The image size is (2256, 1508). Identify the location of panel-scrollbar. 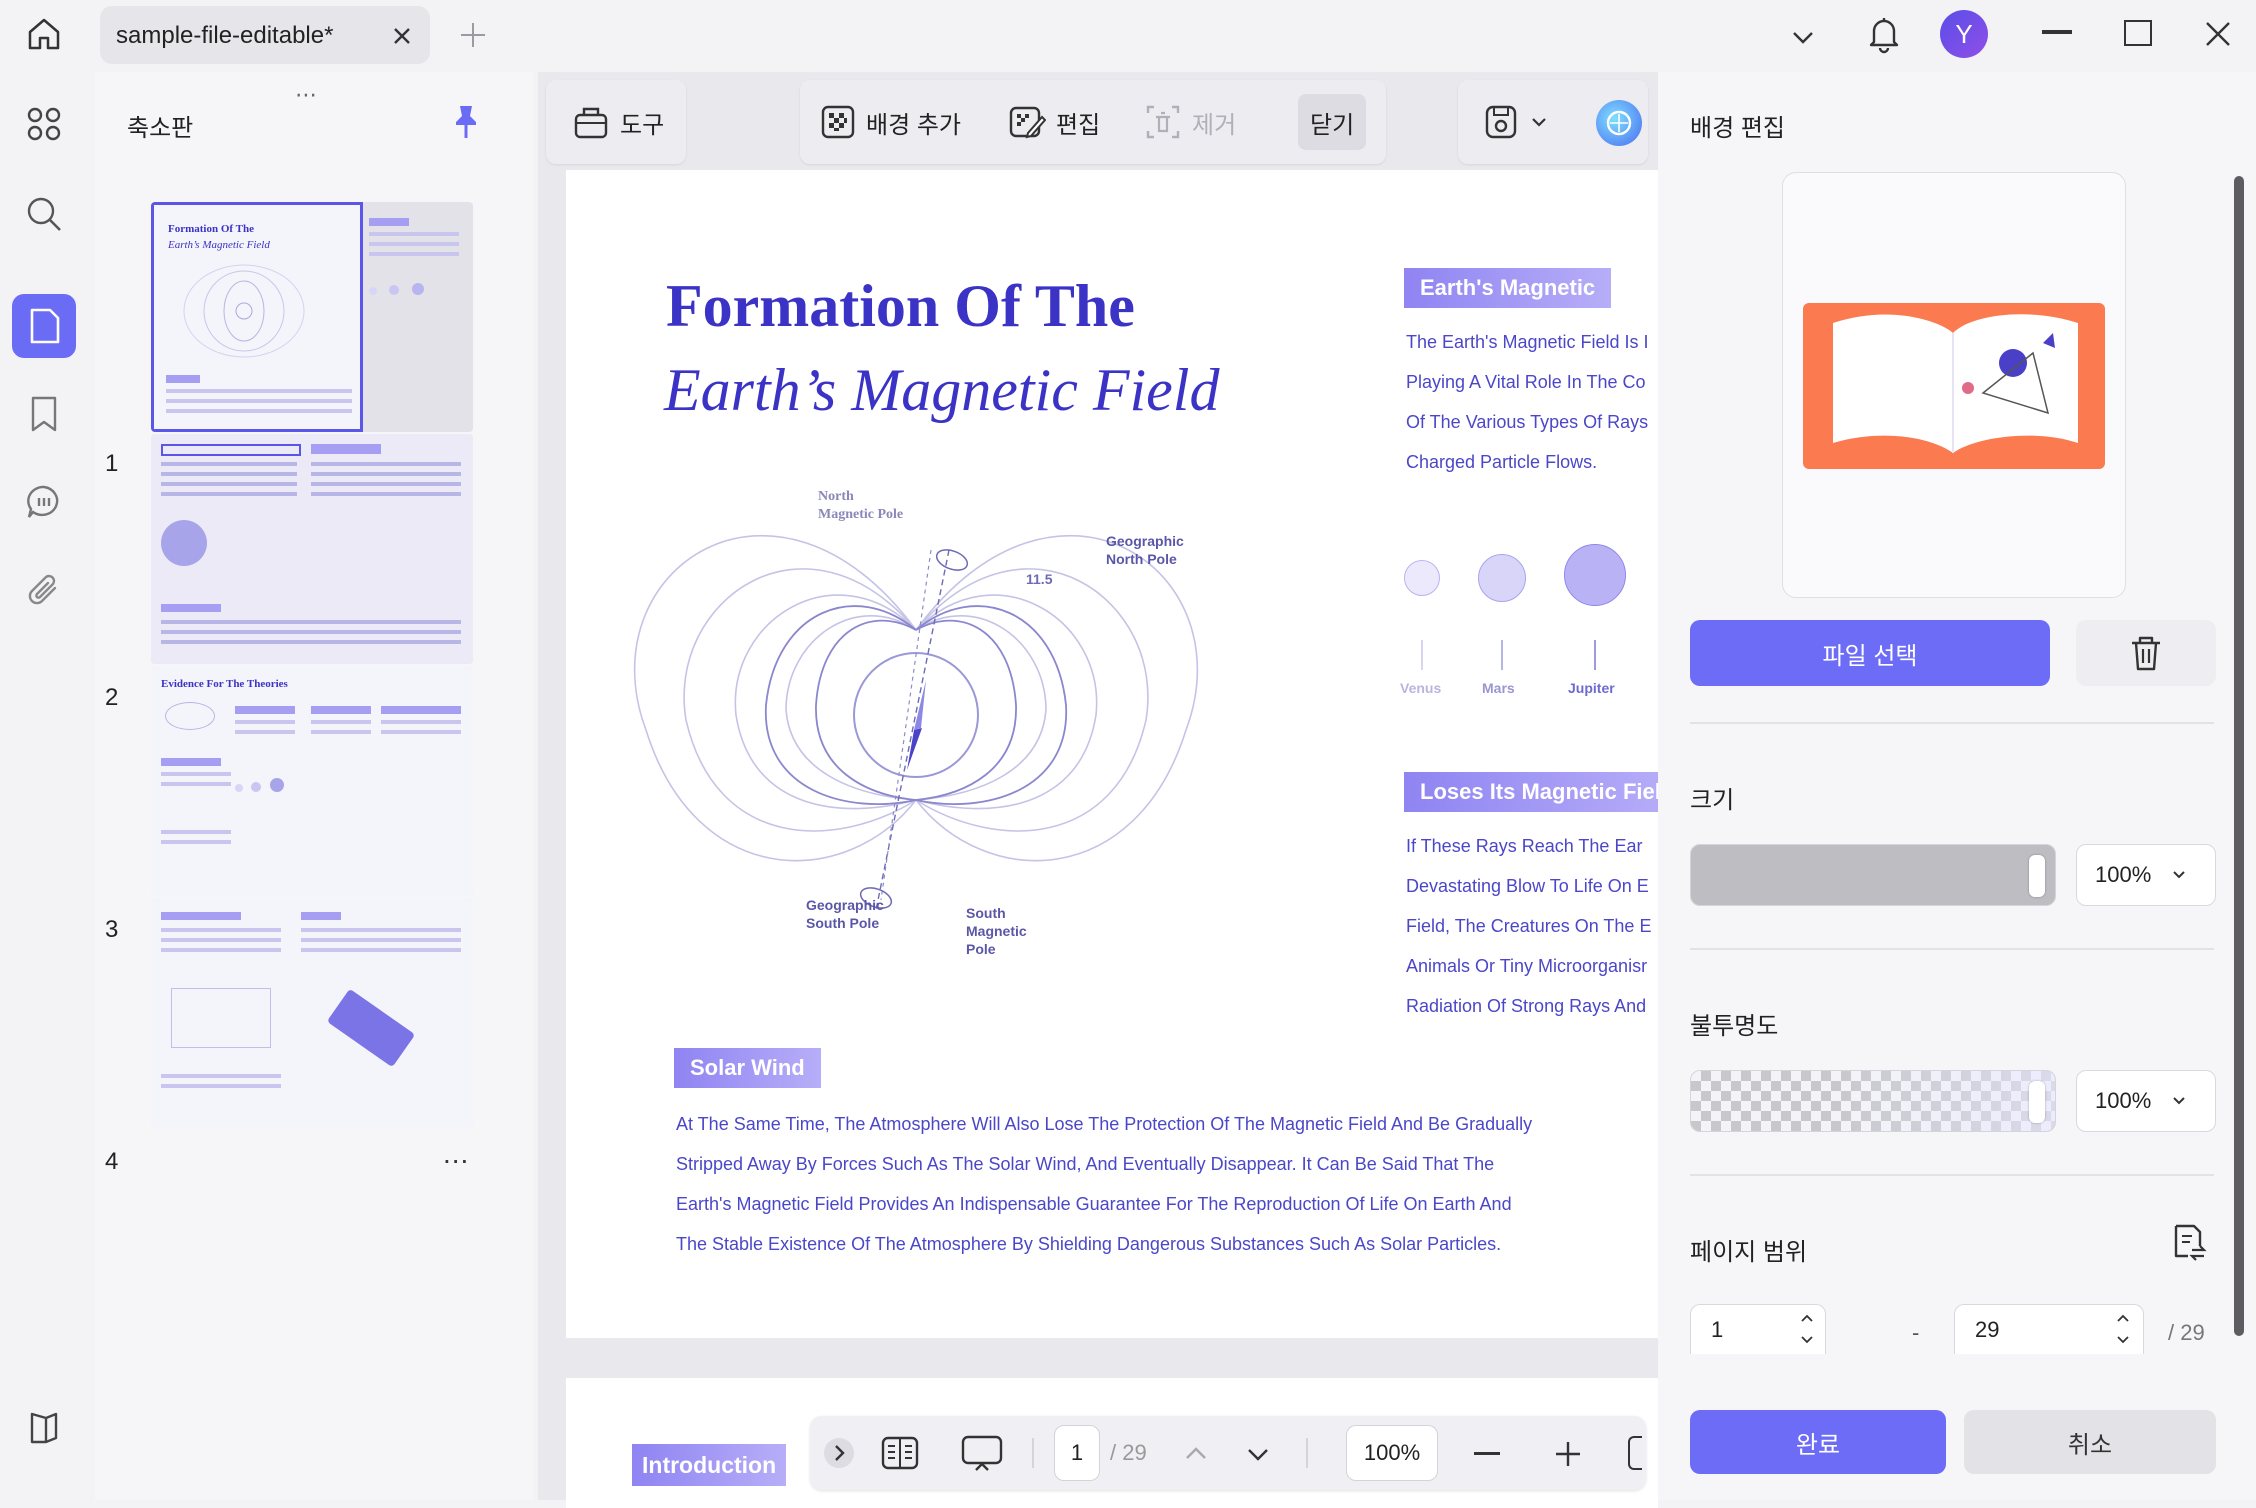
(2239, 756).